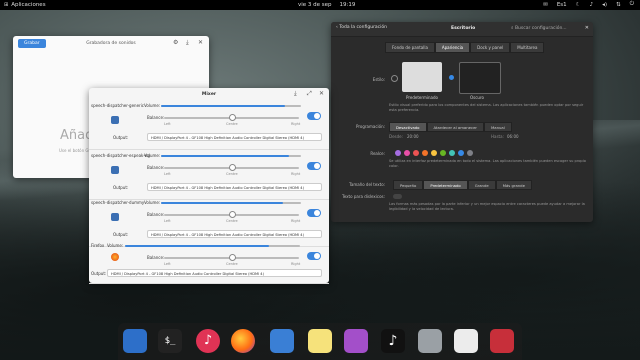 The height and width of the screenshot is (360, 640). I want to click on network-icon: ⇅, so click(618, 5).